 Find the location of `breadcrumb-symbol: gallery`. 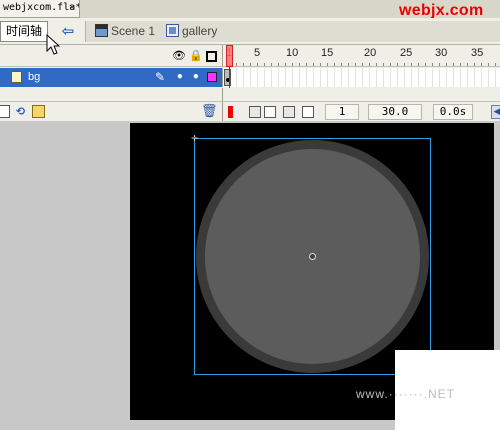

breadcrumb-symbol: gallery is located at coordinates (191, 31).